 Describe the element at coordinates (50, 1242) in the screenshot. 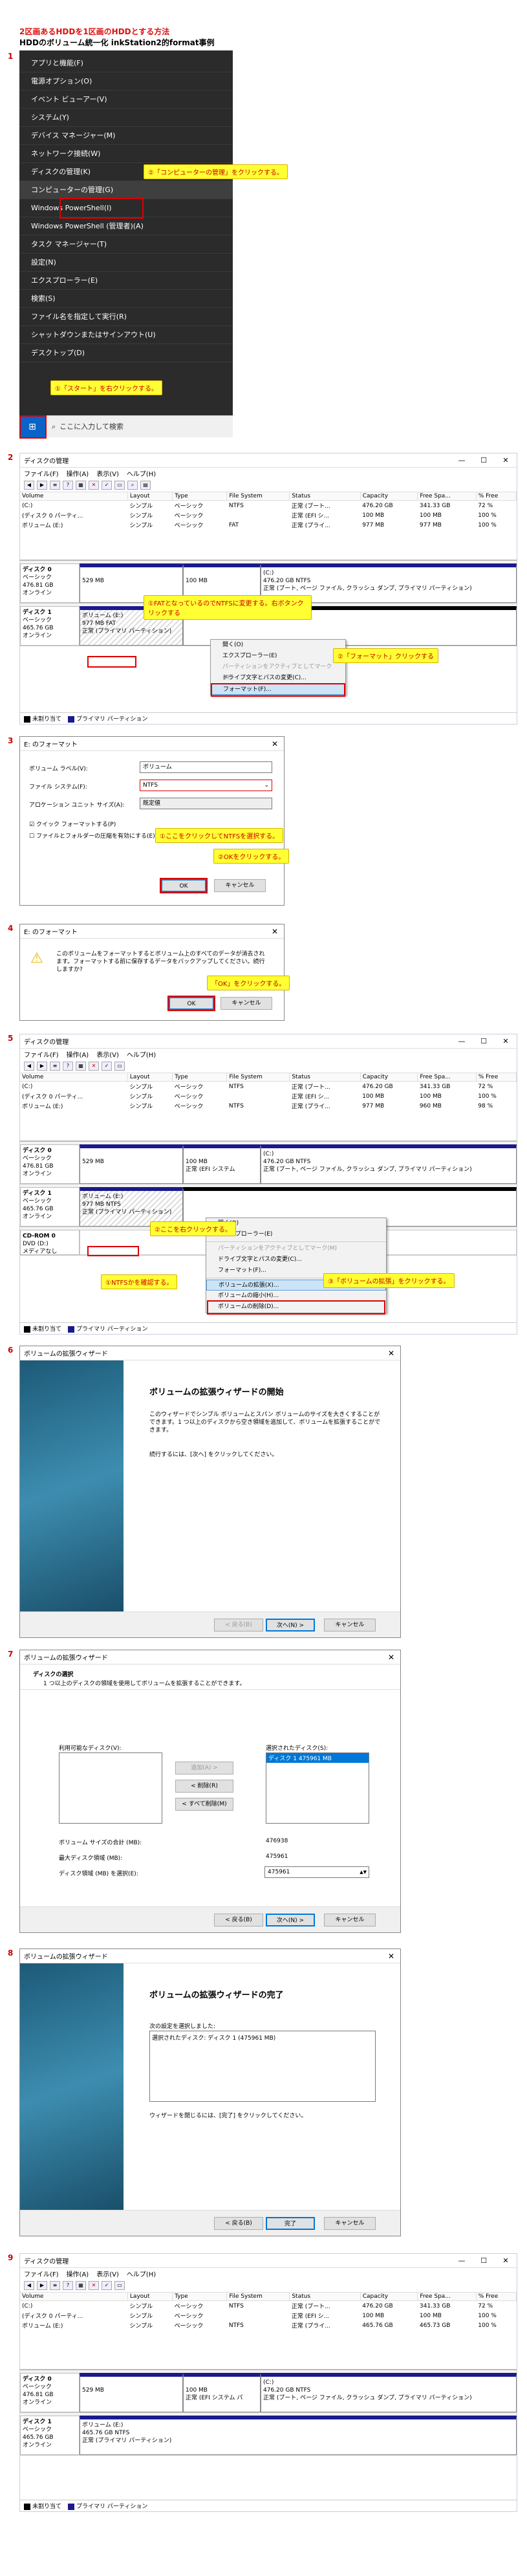

I see `cdrom-label: CD-ROM 0 DVD (D:) メディアなし` at that location.